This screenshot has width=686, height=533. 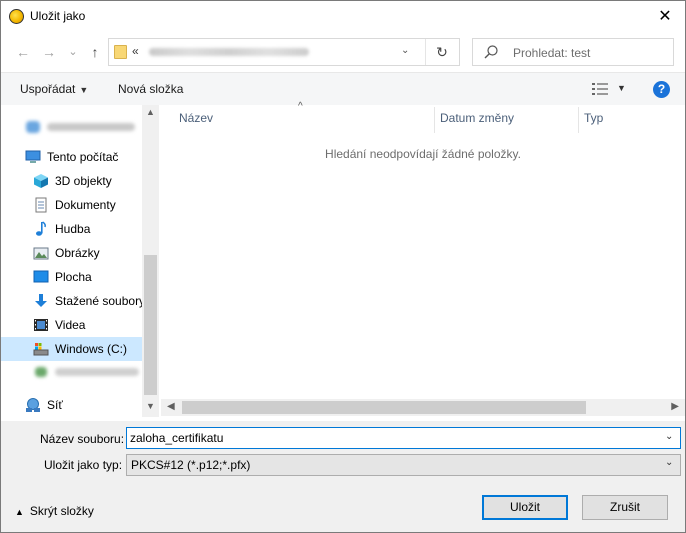 What do you see at coordinates (625, 507) in the screenshot?
I see `cancel-button: Zrušit` at bounding box center [625, 507].